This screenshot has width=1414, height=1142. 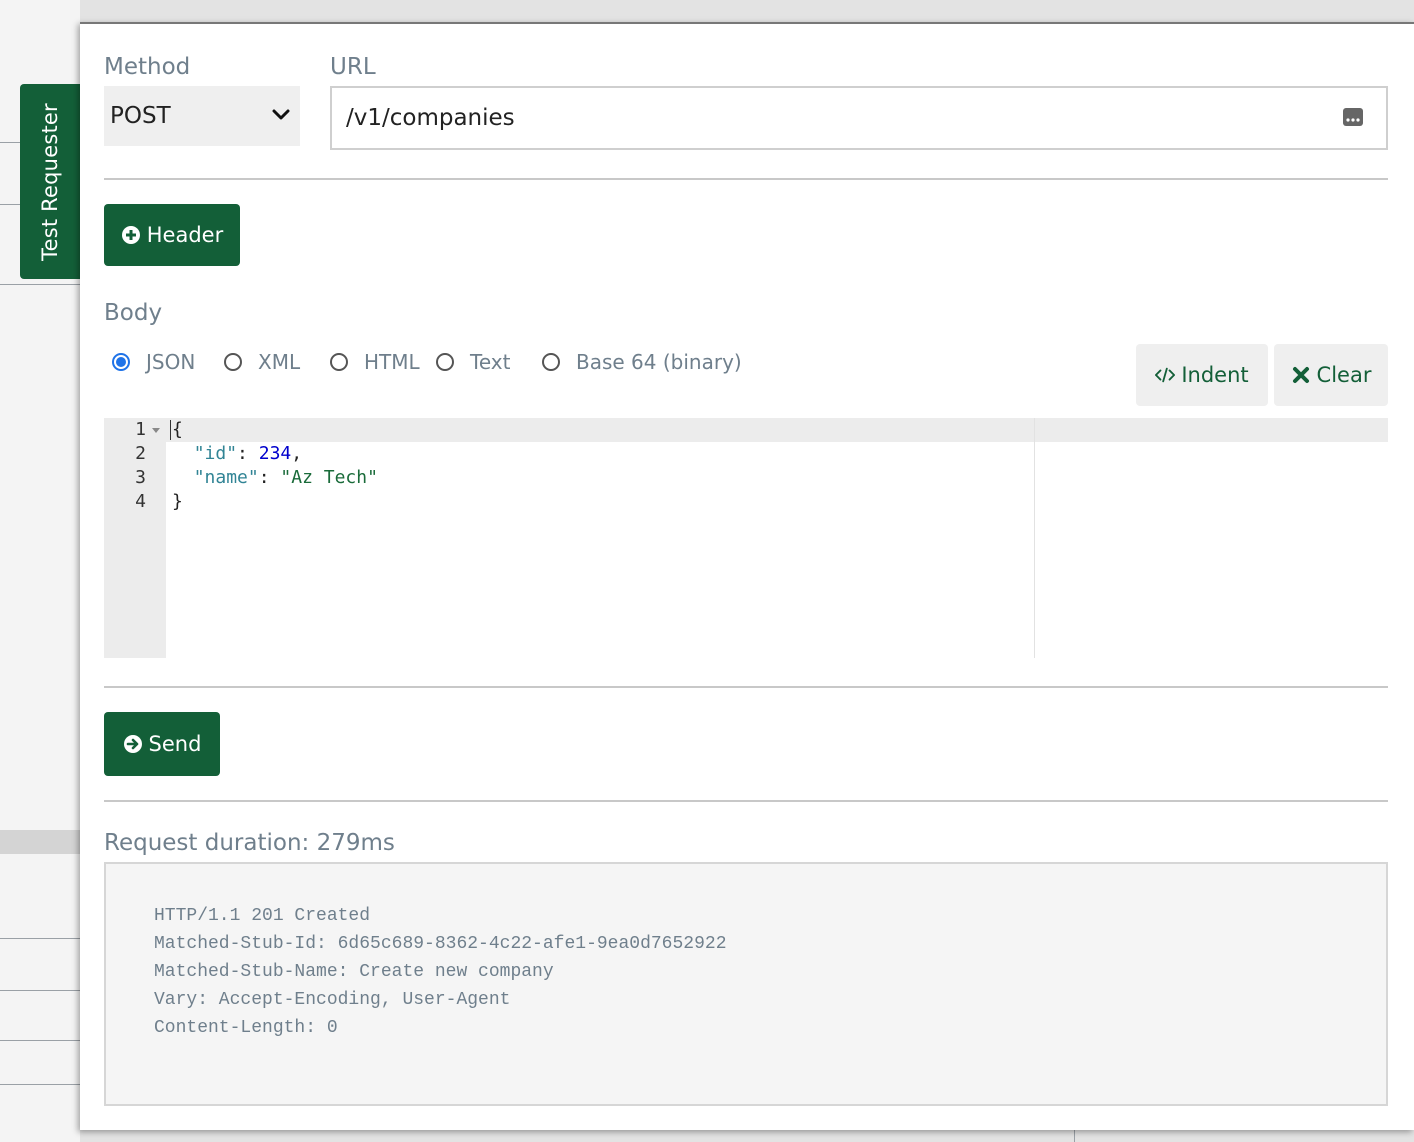 What do you see at coordinates (140, 429) in the screenshot?
I see `line-number: 1` at bounding box center [140, 429].